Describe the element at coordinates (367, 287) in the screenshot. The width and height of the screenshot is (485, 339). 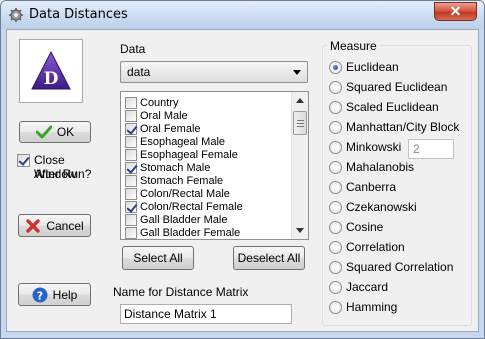
I see `measure-option-label: Jaccard` at that location.